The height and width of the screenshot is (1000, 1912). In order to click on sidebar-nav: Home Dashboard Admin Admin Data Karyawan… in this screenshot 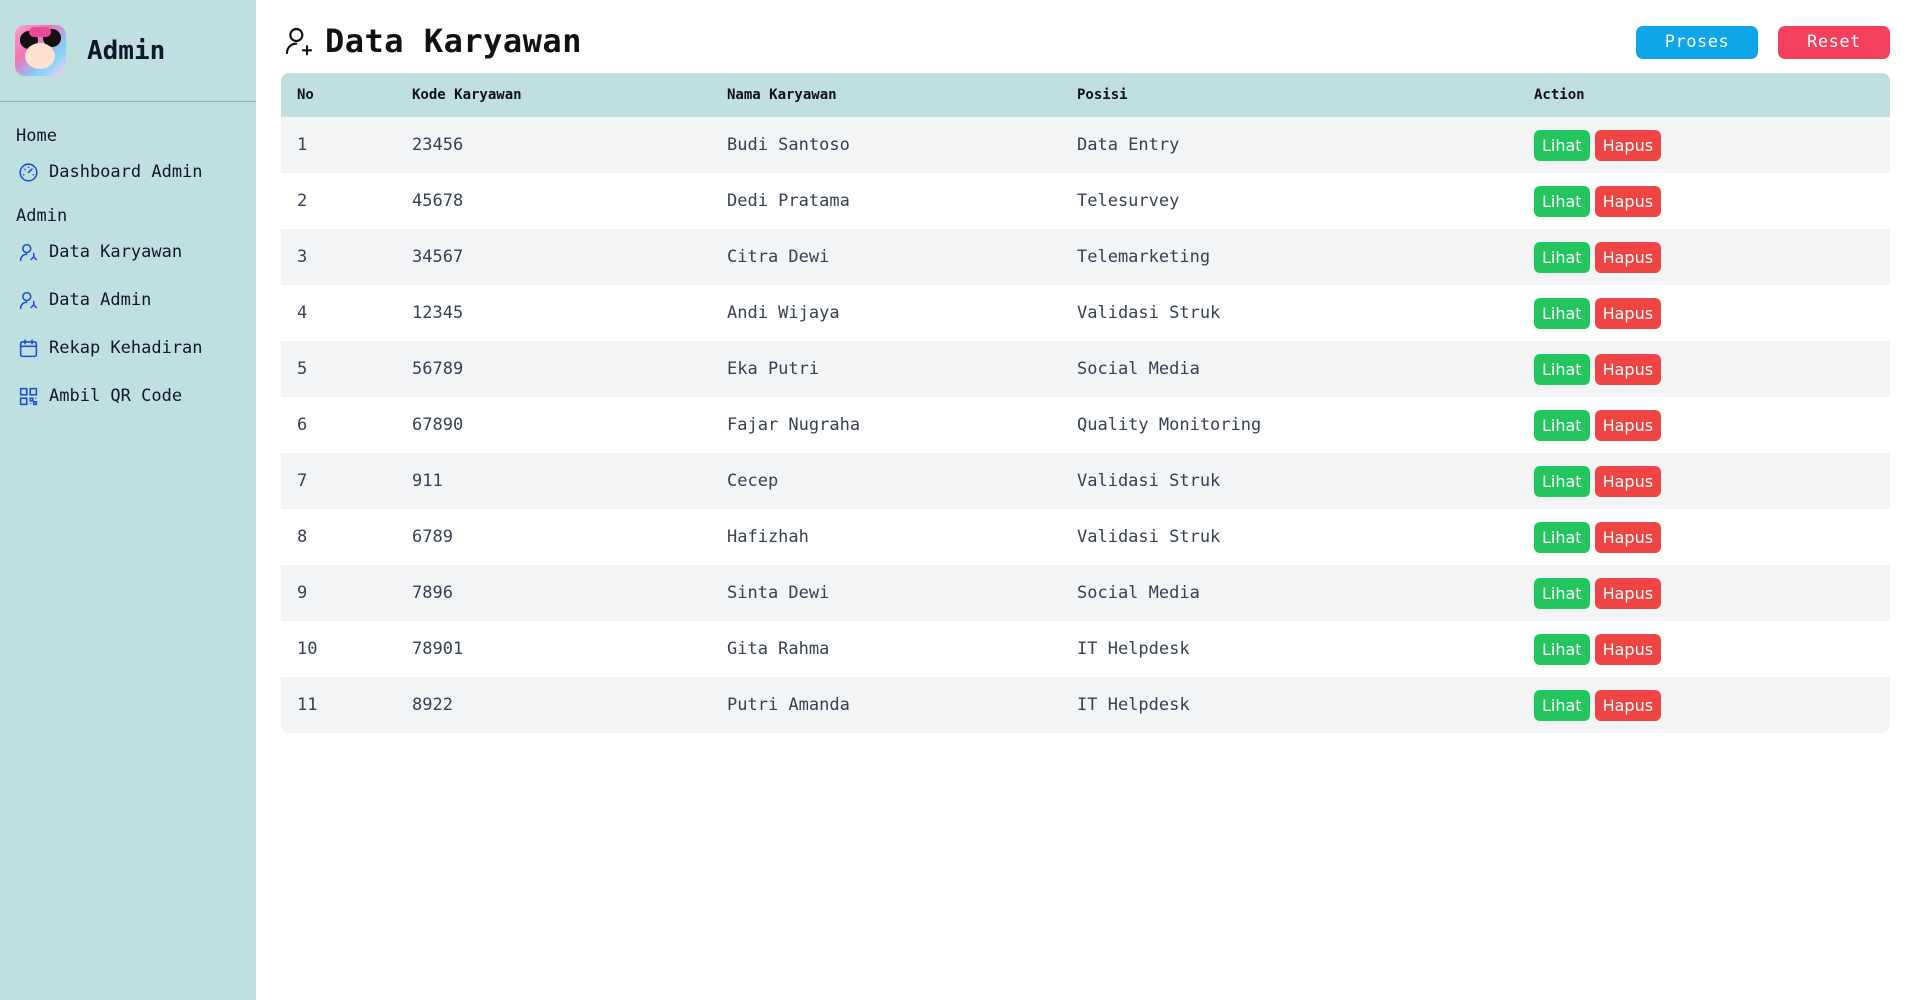, I will do `click(128, 256)`.